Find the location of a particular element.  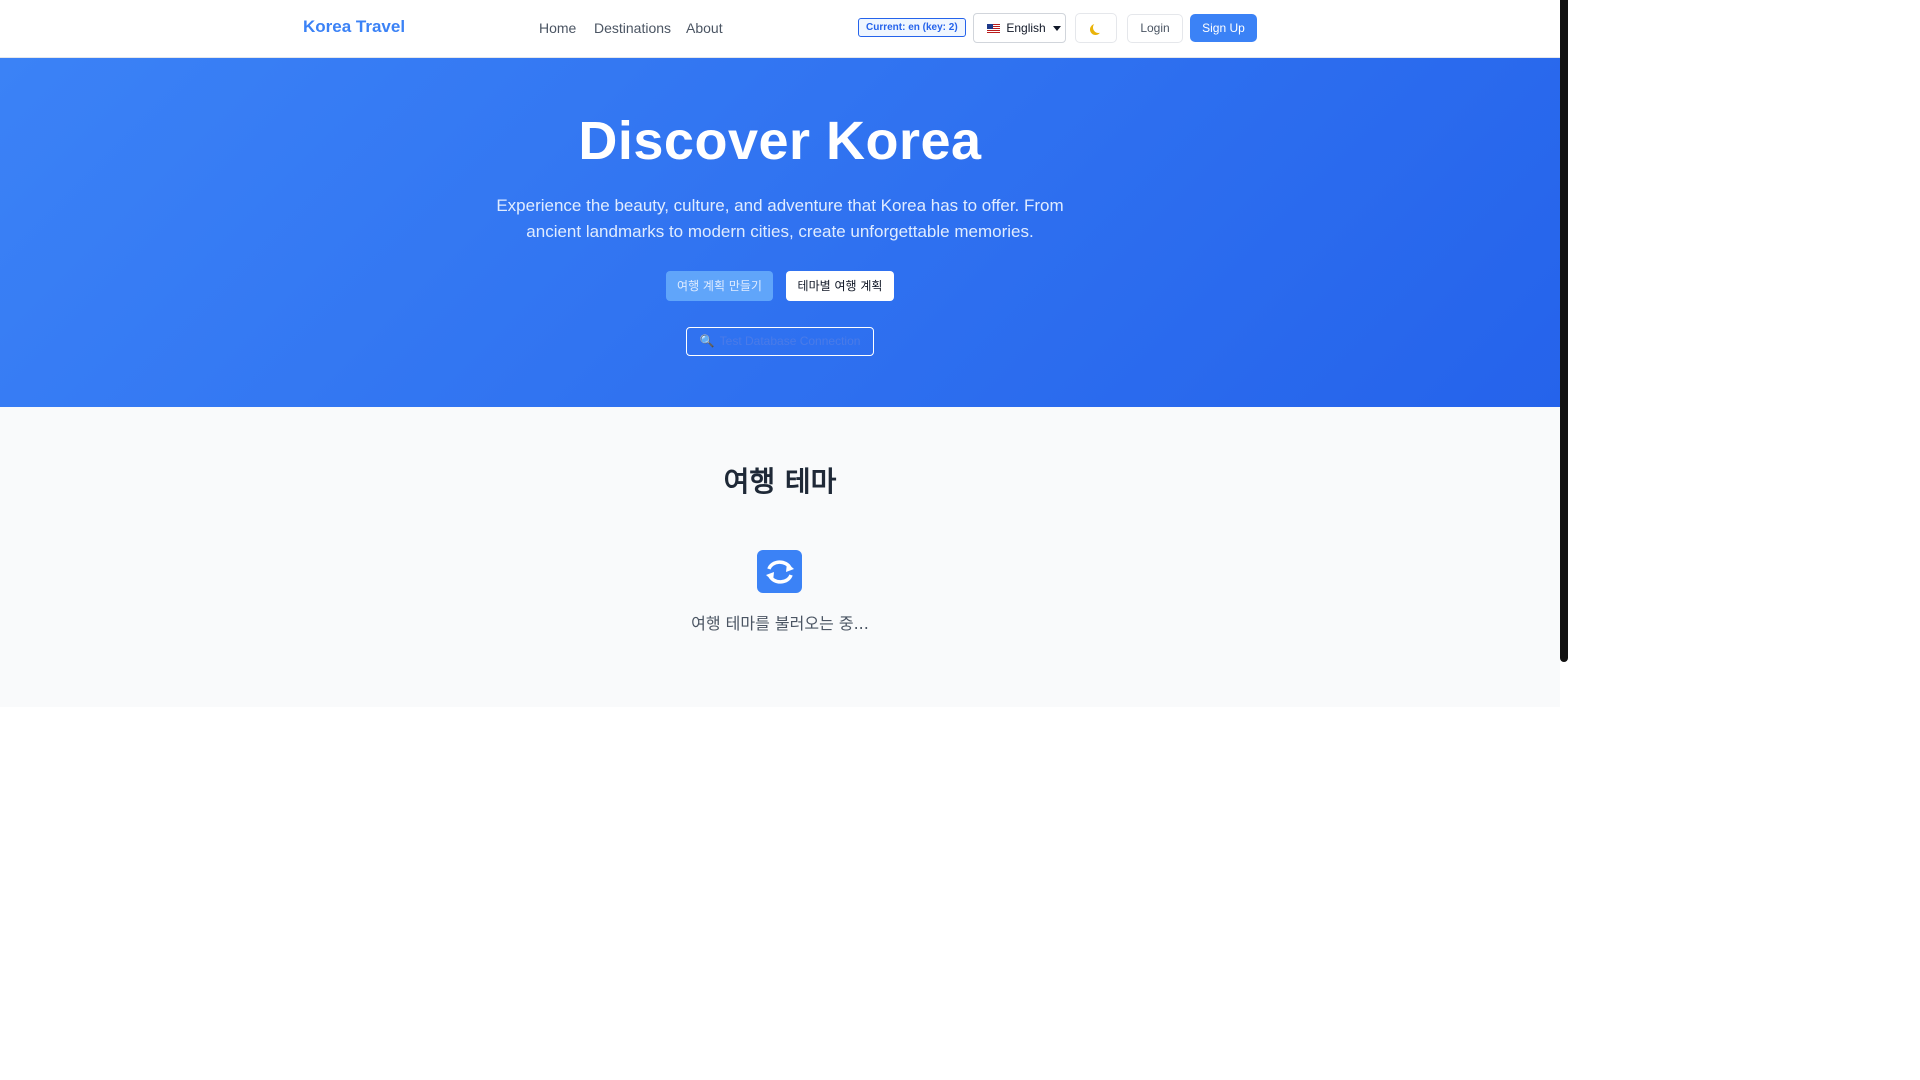

refresh-icon is located at coordinates (779, 571).